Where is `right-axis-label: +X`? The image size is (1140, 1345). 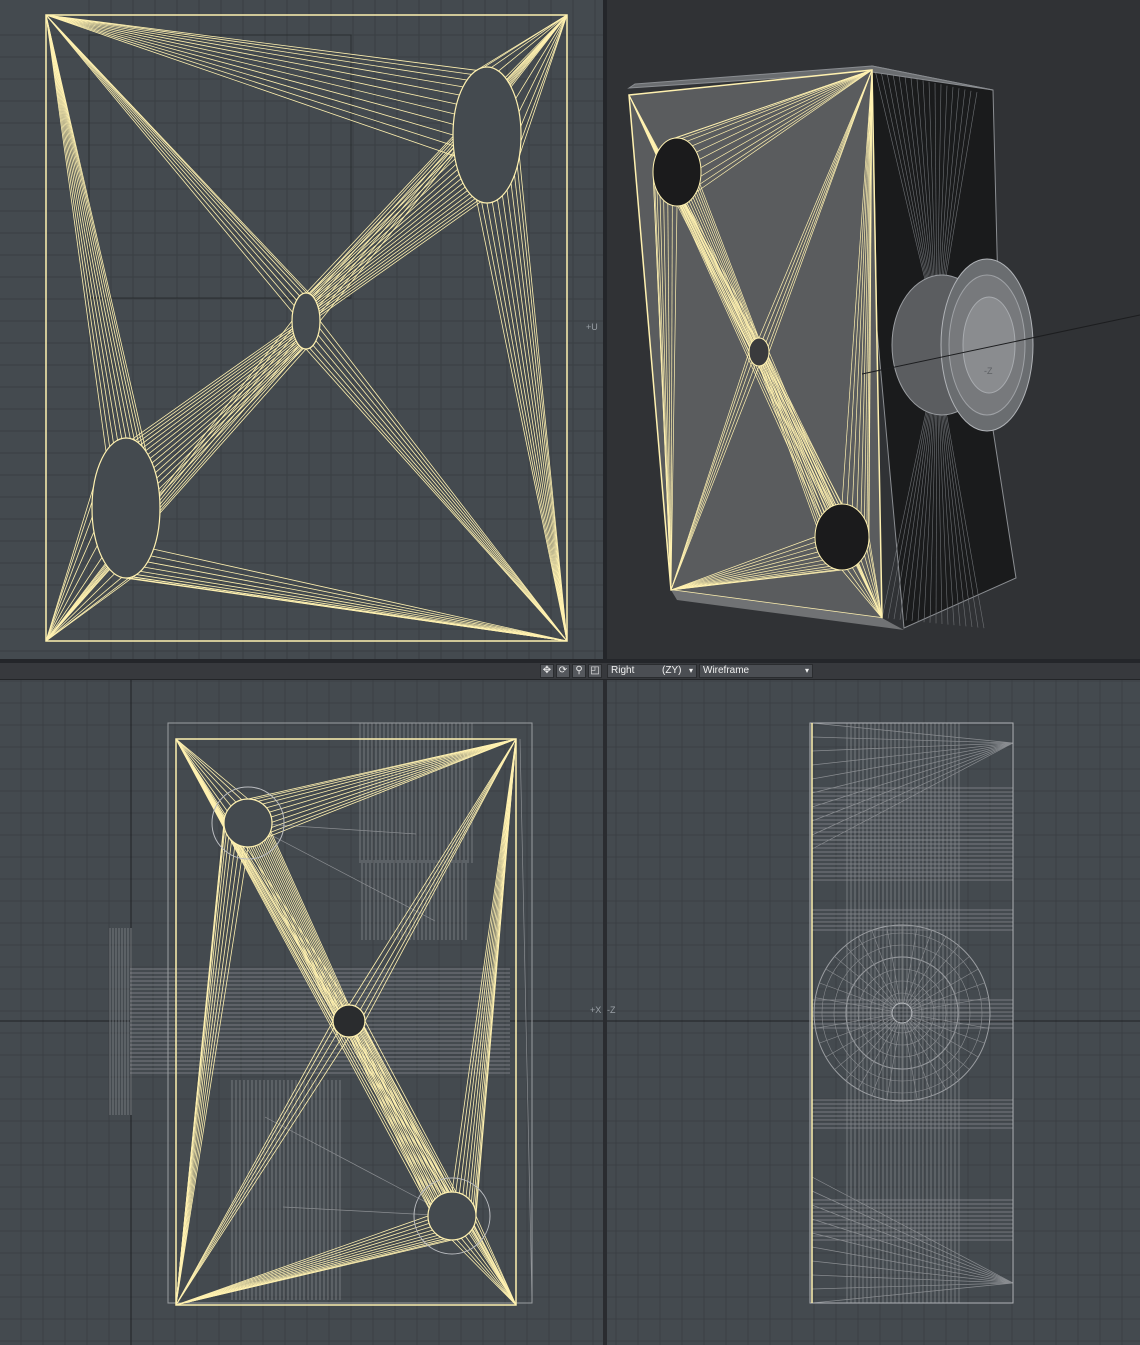 right-axis-label: +X is located at coordinates (596, 1010).